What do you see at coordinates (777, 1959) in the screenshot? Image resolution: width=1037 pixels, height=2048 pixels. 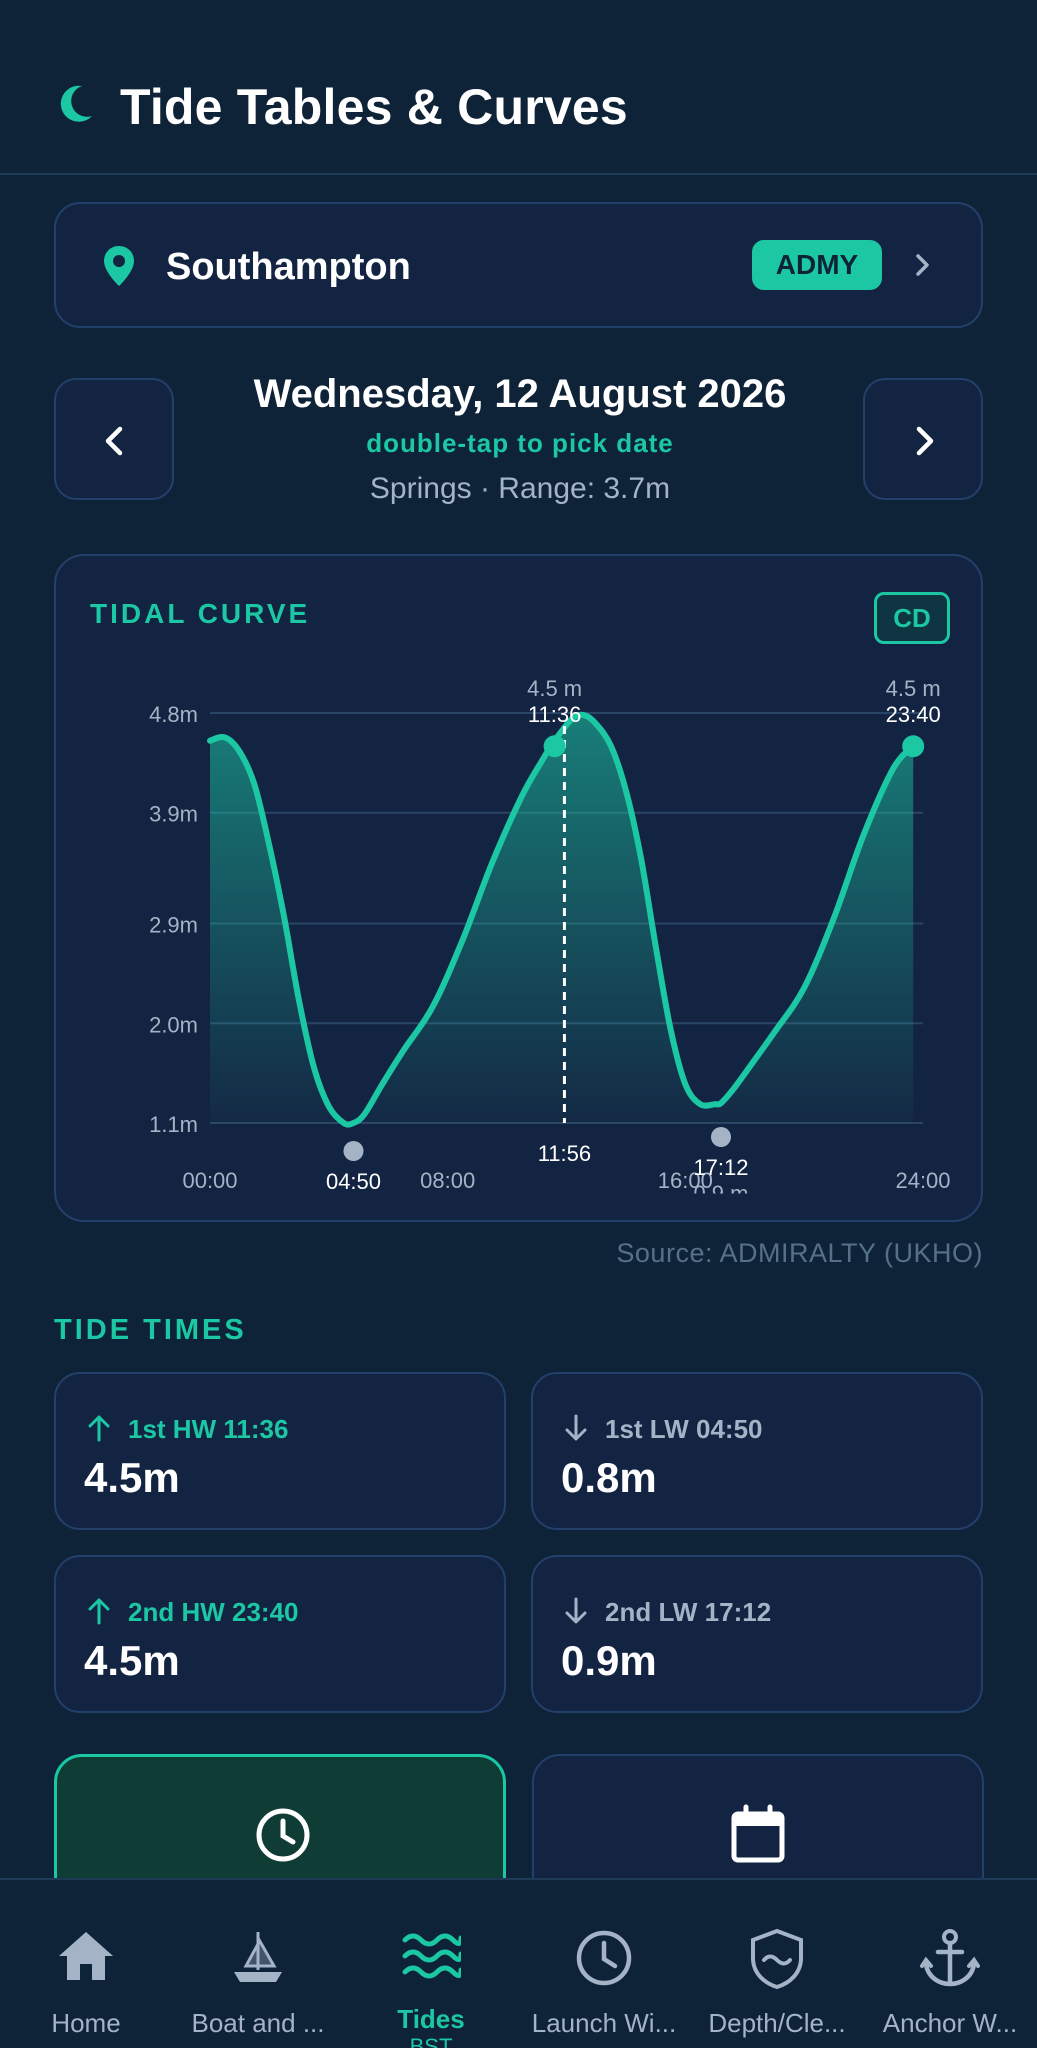 I see `shield-wave-icon` at bounding box center [777, 1959].